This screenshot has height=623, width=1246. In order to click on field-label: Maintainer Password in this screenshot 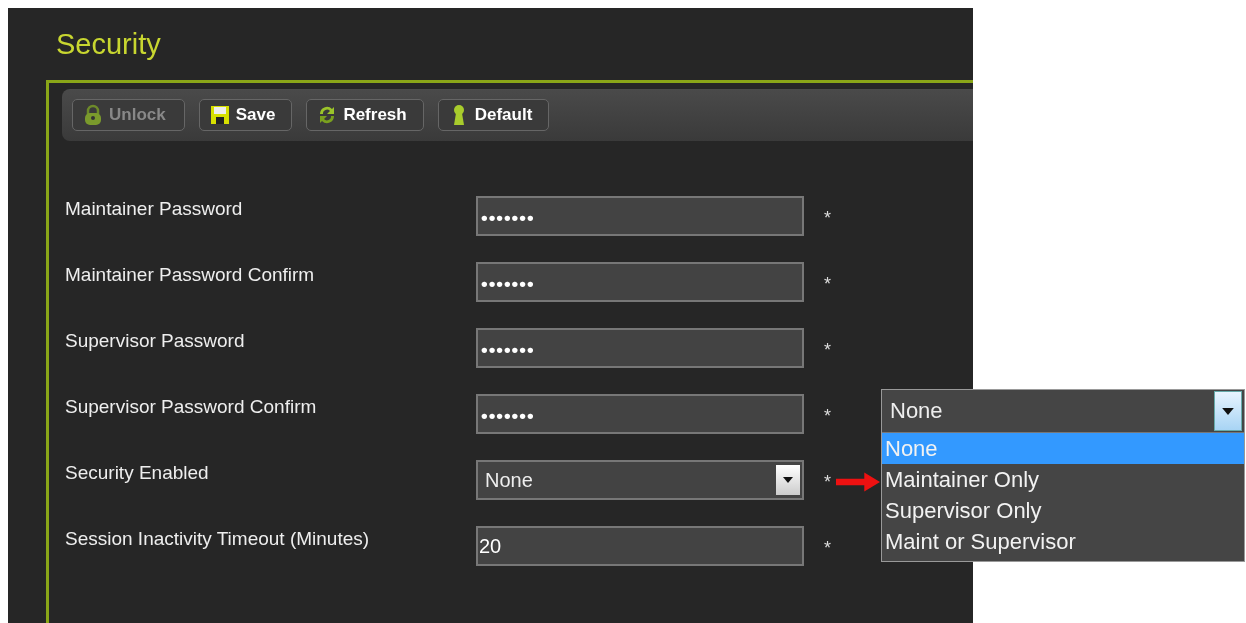, I will do `click(154, 208)`.